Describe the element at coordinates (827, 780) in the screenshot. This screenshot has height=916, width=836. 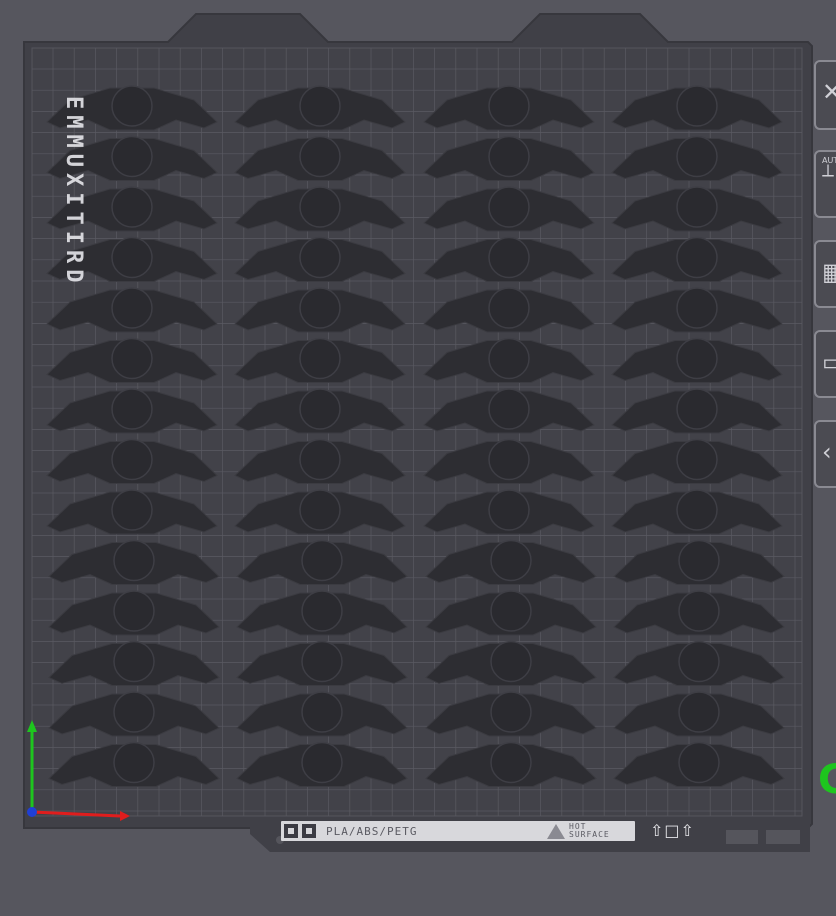
I see `axis-indicator-glyph: G` at that location.